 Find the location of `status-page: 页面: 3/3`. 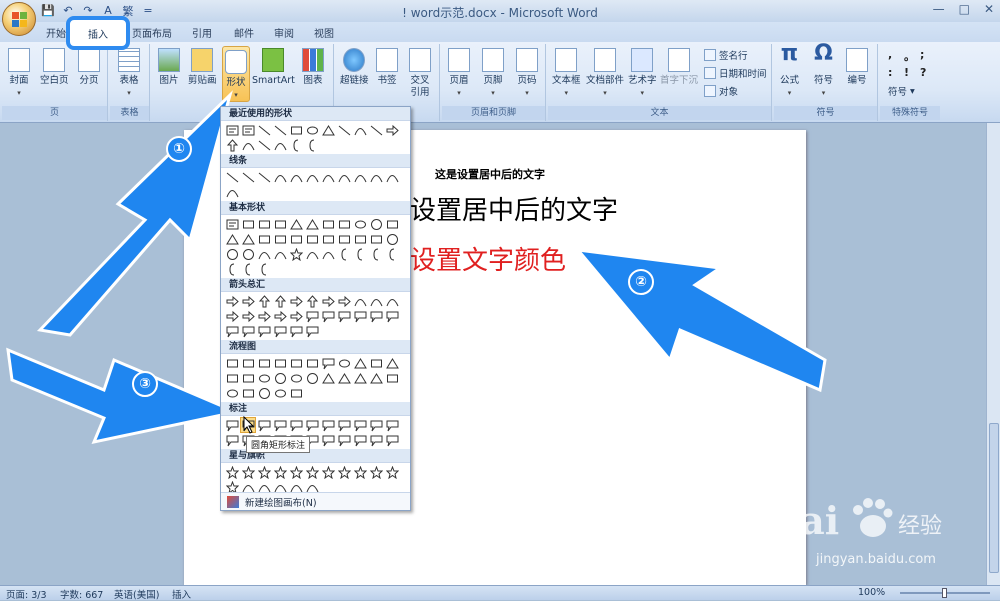

status-page: 页面: 3/3 is located at coordinates (26, 594).